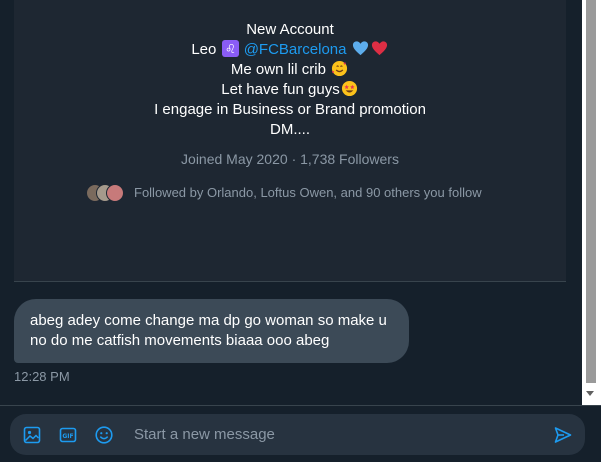  What do you see at coordinates (295, 49) in the screenshot?
I see `fcbarcelona-mention-link: @FCBarcelona` at bounding box center [295, 49].